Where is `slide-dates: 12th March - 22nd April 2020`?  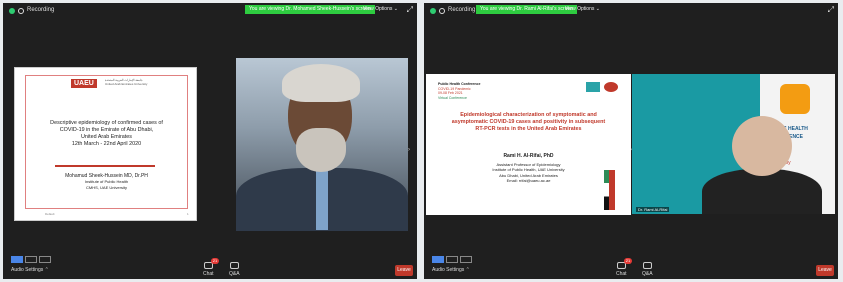
slide-dates: 12th March - 22nd April 2020 is located at coordinates (106, 144).